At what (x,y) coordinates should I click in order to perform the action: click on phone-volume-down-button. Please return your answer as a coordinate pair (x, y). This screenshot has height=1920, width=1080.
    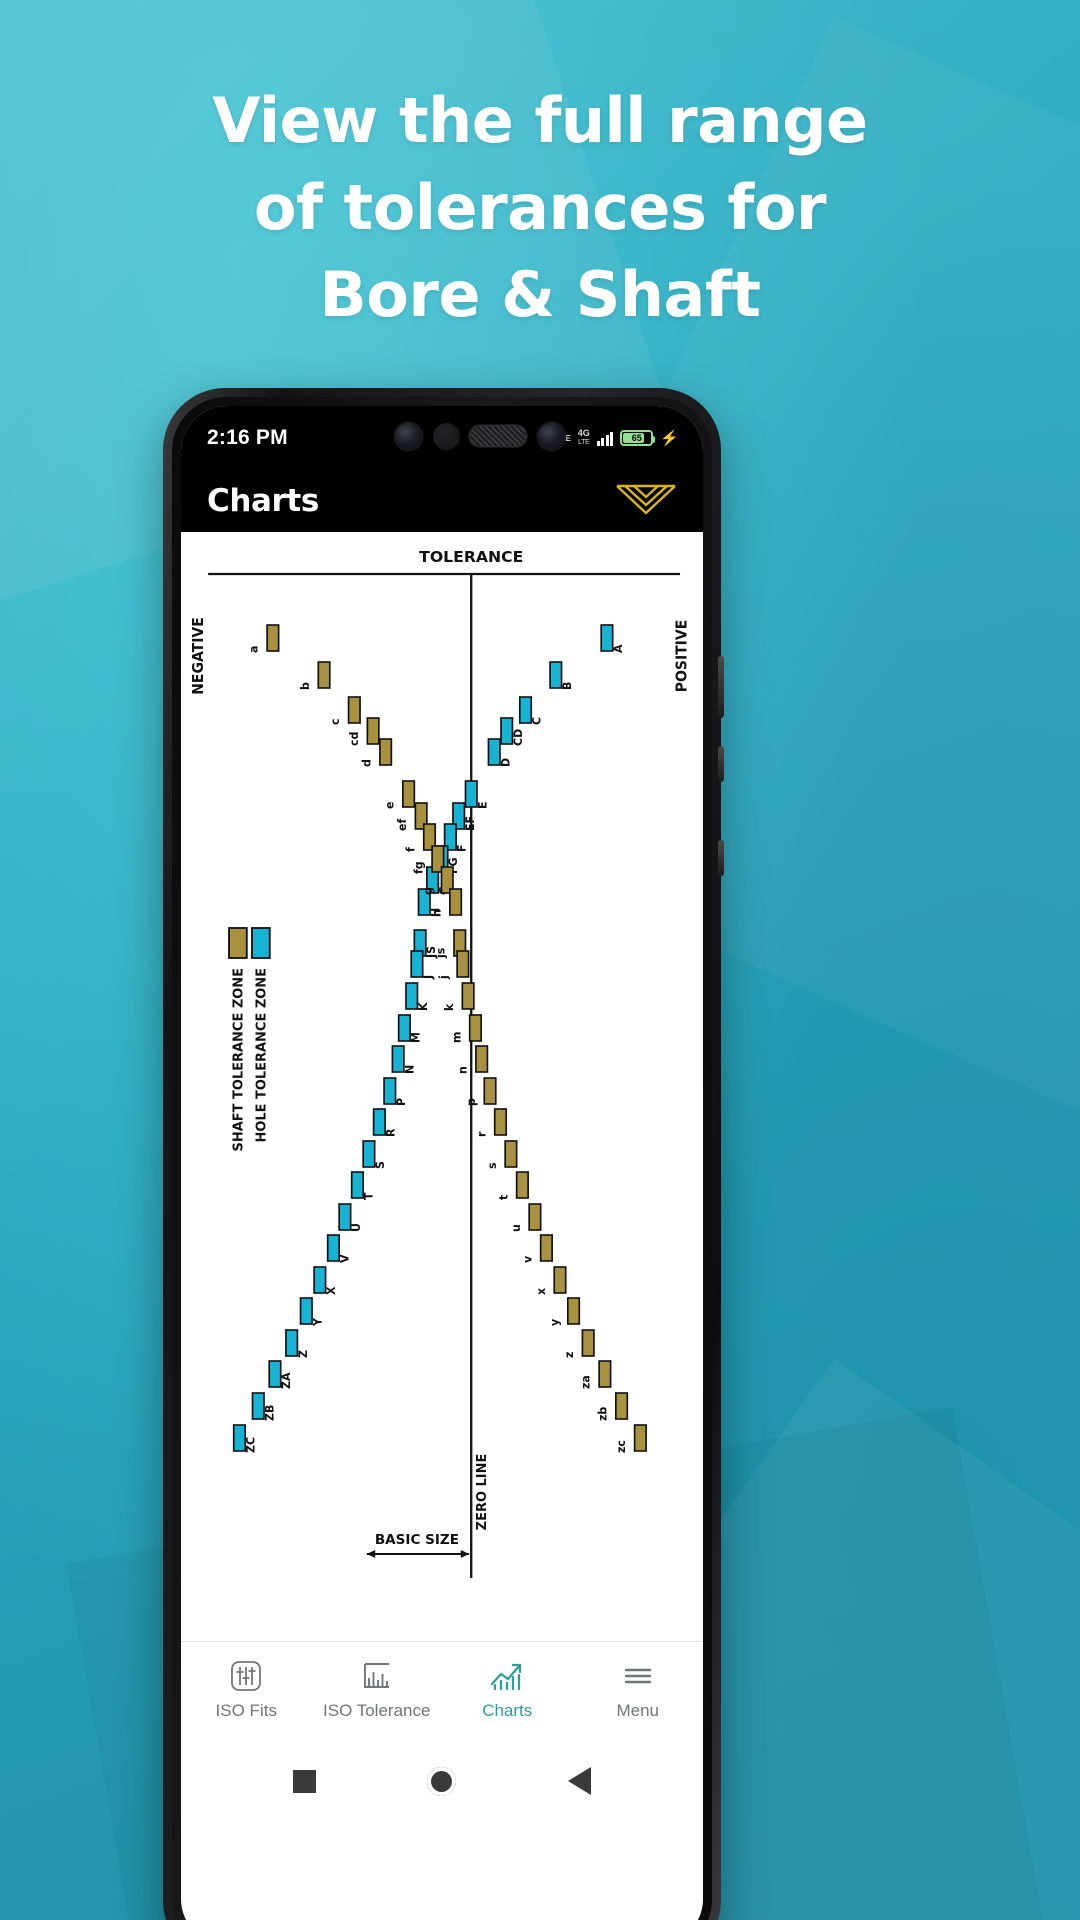
    Looking at the image, I should click on (721, 764).